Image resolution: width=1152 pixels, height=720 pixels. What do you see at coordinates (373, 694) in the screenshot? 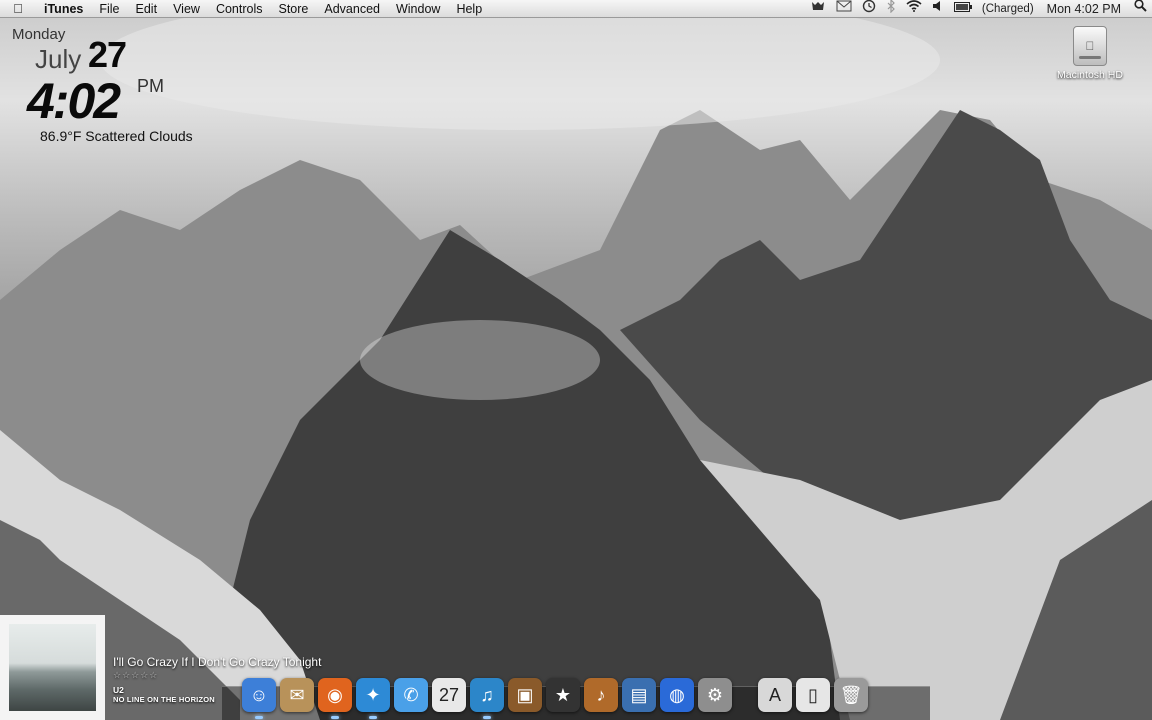
I see `safari-glyph: ✦` at bounding box center [373, 694].